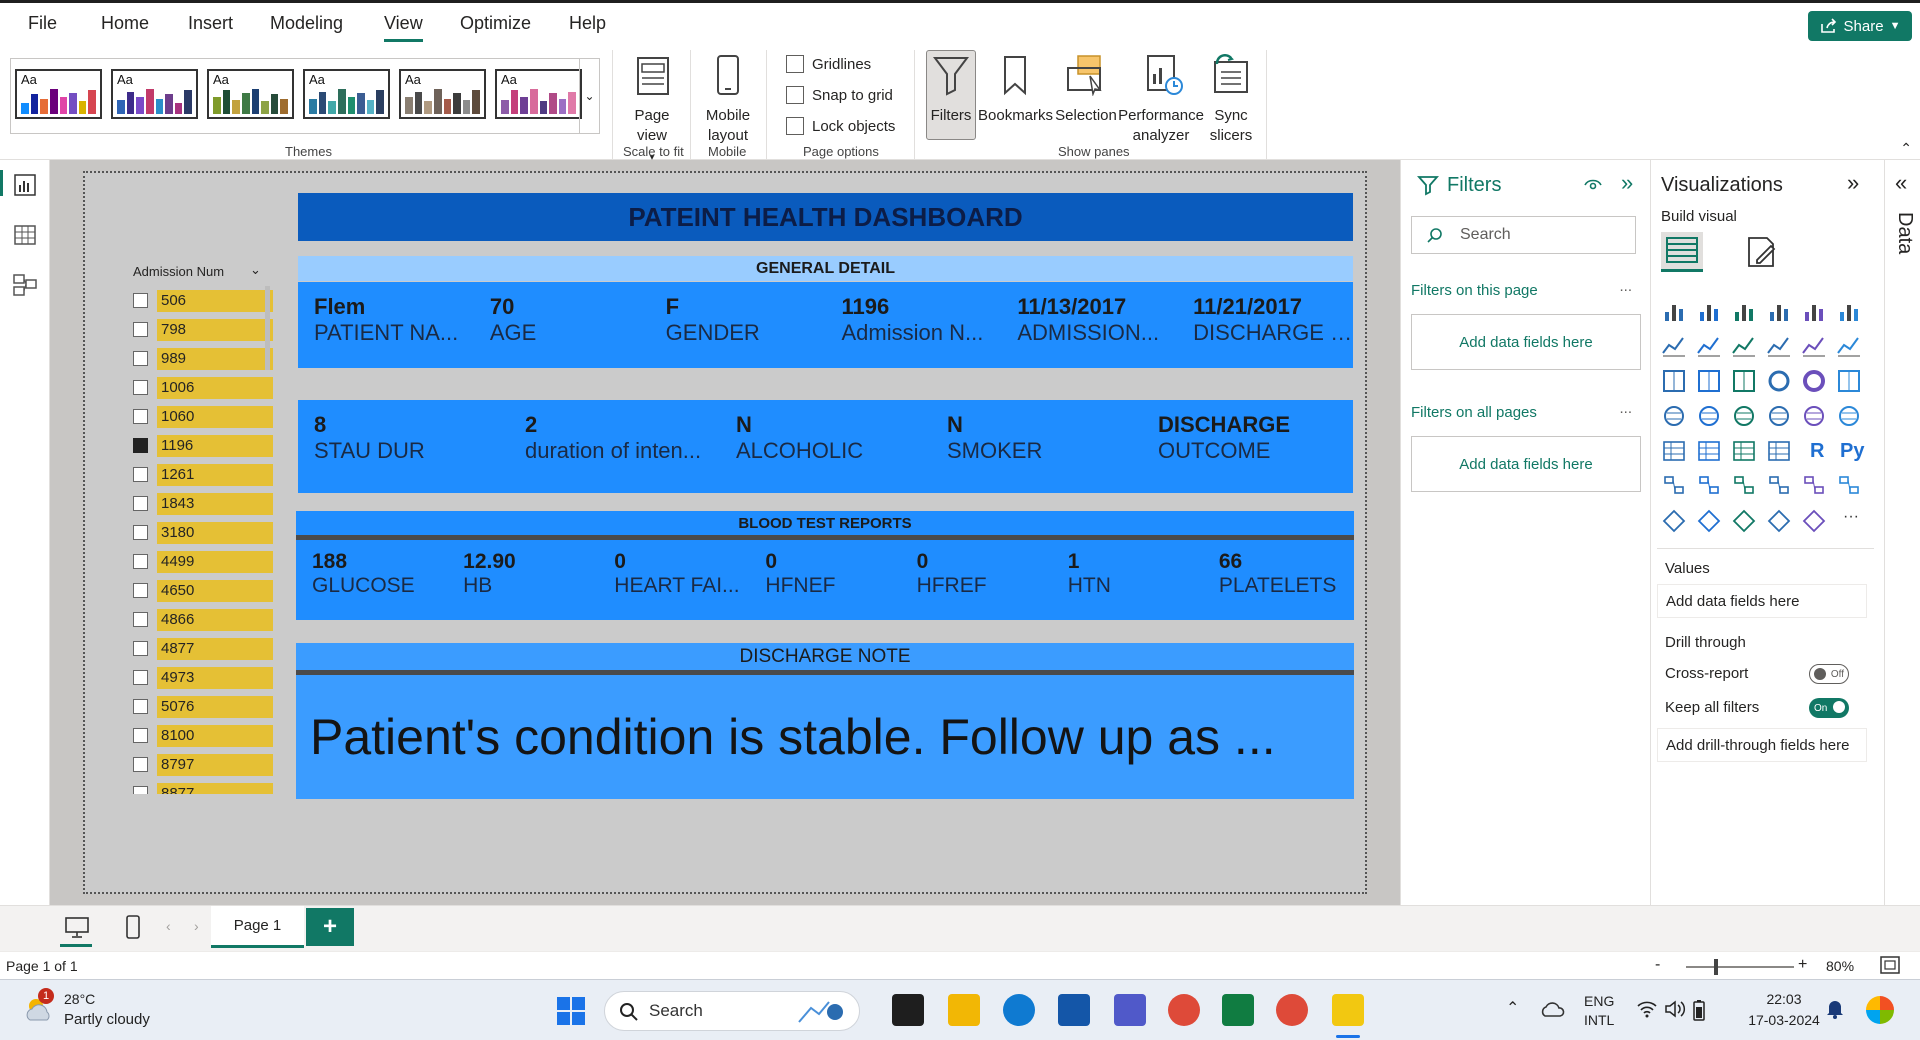  Describe the element at coordinates (203, 474) in the screenshot. I see `slicer-item: 1261` at that location.